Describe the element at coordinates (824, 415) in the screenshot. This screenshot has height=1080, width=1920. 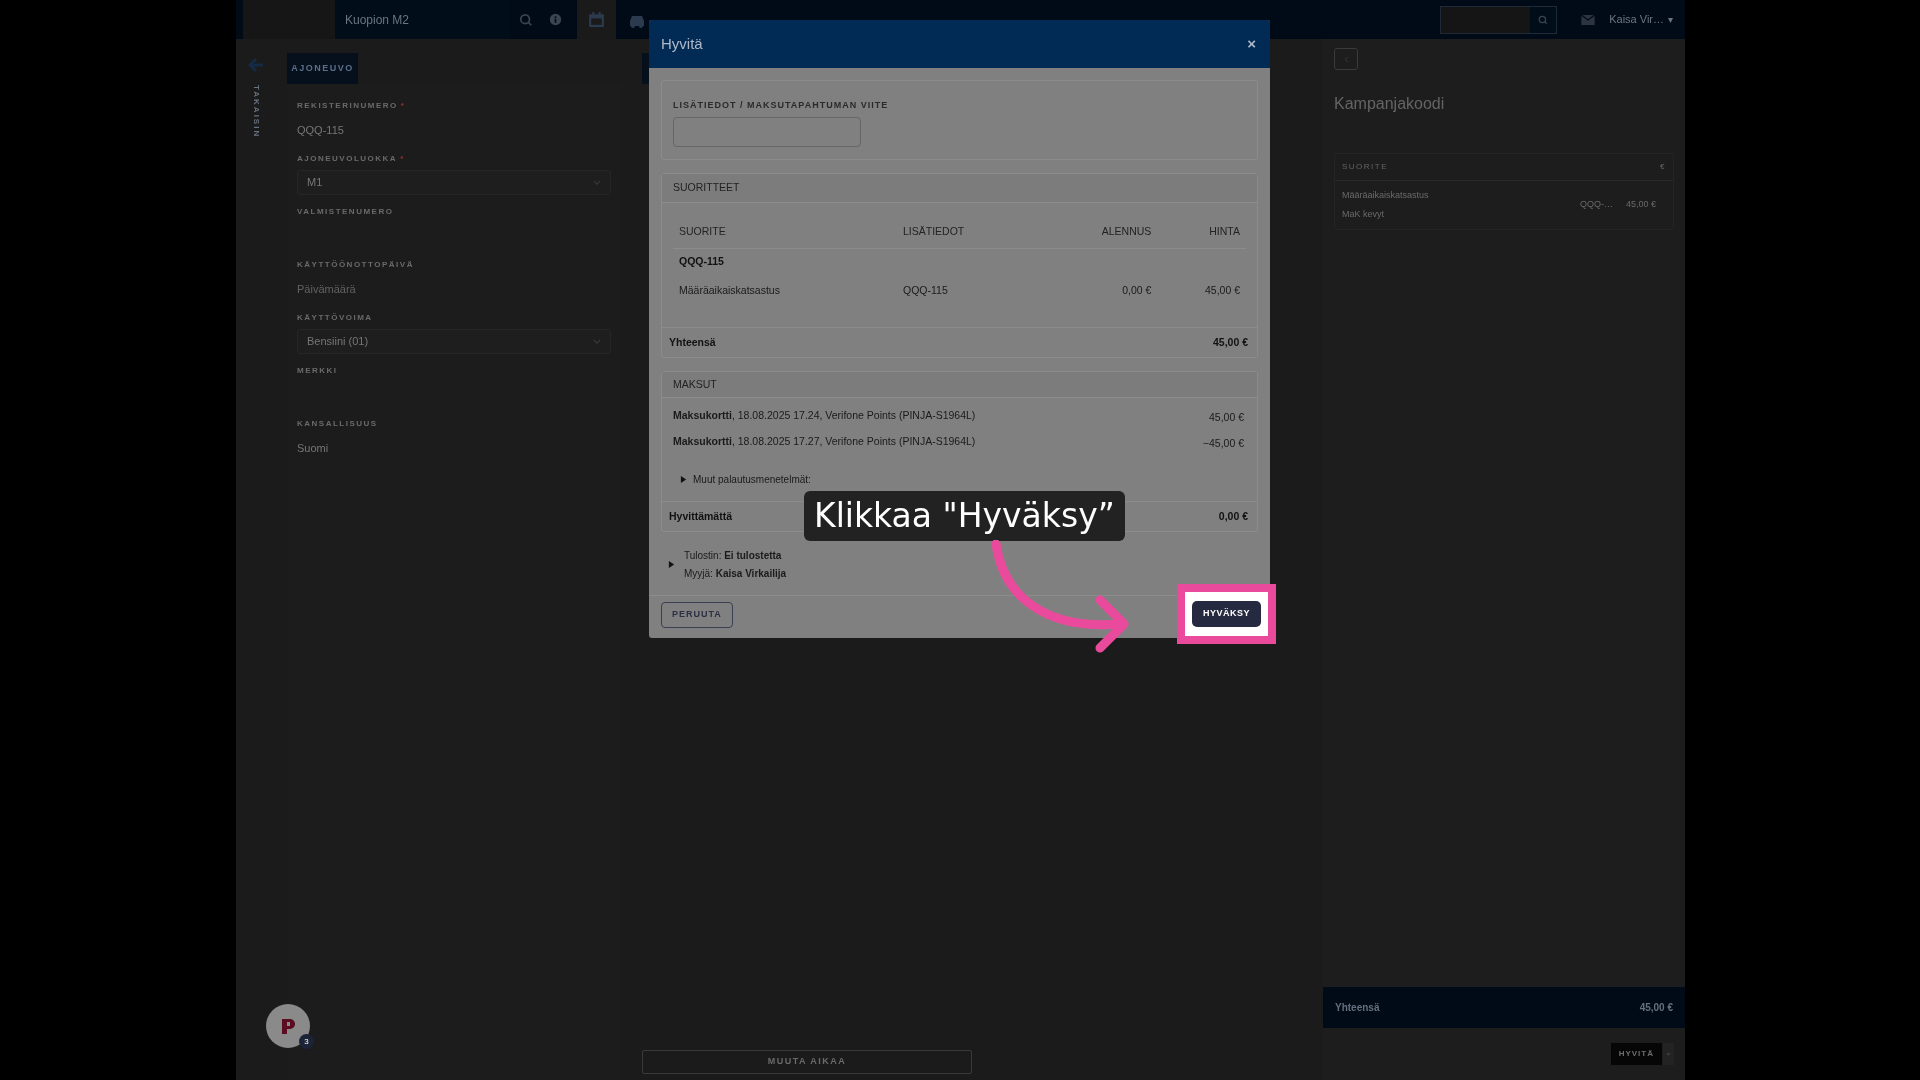
I see `payment-line: Maksukortti, 18.08.2025 17.24, Verifone Points (PINJA-S1964L)` at that location.